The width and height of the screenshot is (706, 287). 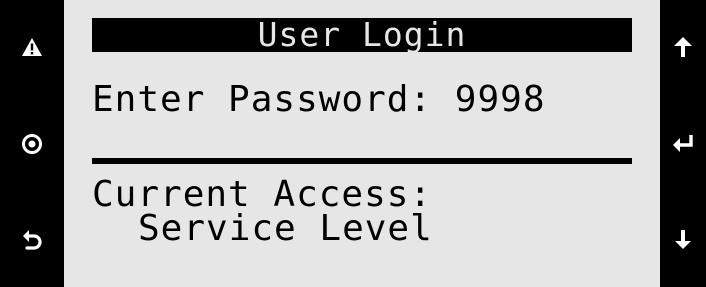 I want to click on left-button-column, so click(x=32, y=143).